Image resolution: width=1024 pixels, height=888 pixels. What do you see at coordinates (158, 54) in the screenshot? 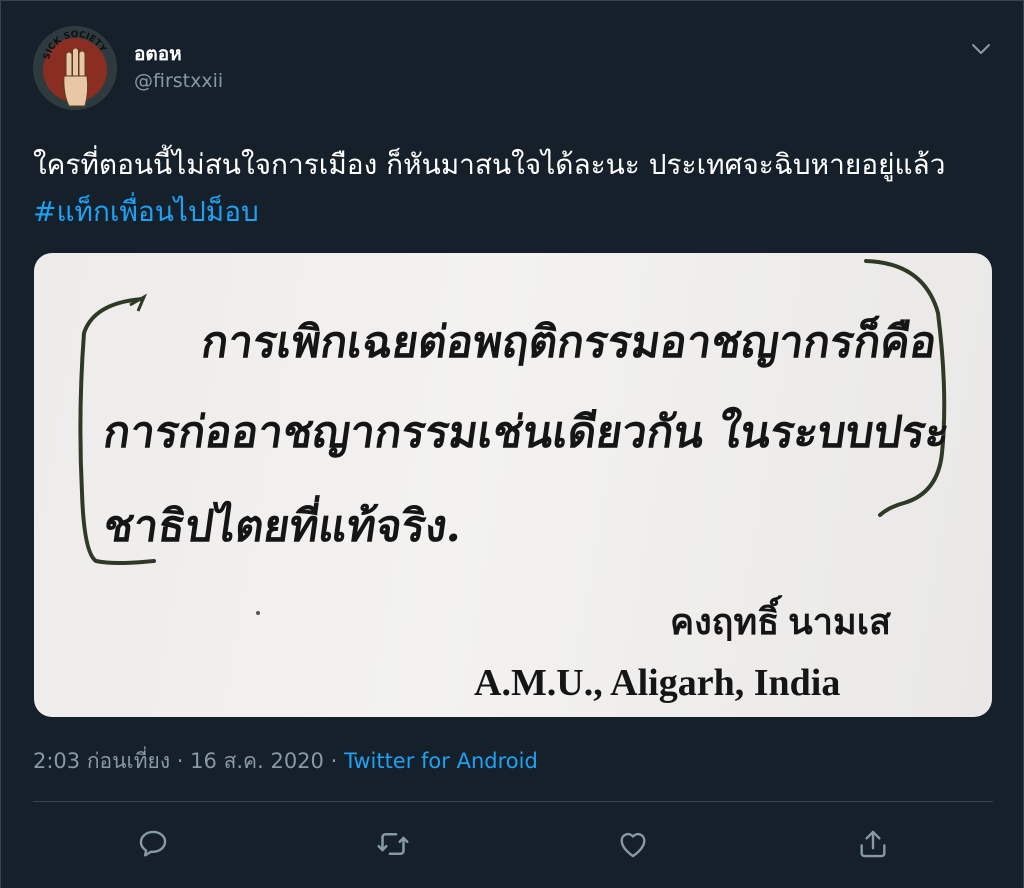
I see `display-name: อตอห` at bounding box center [158, 54].